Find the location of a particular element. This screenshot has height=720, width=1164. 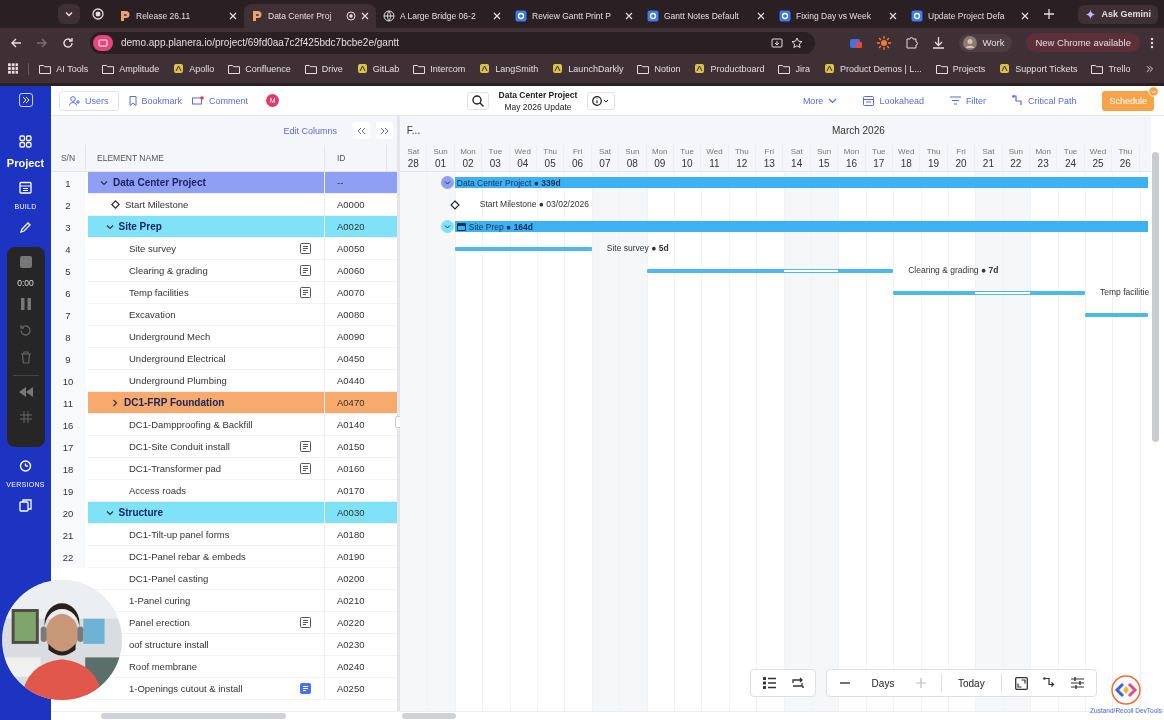

bookmark-button: Bookmark is located at coordinates (155, 100).